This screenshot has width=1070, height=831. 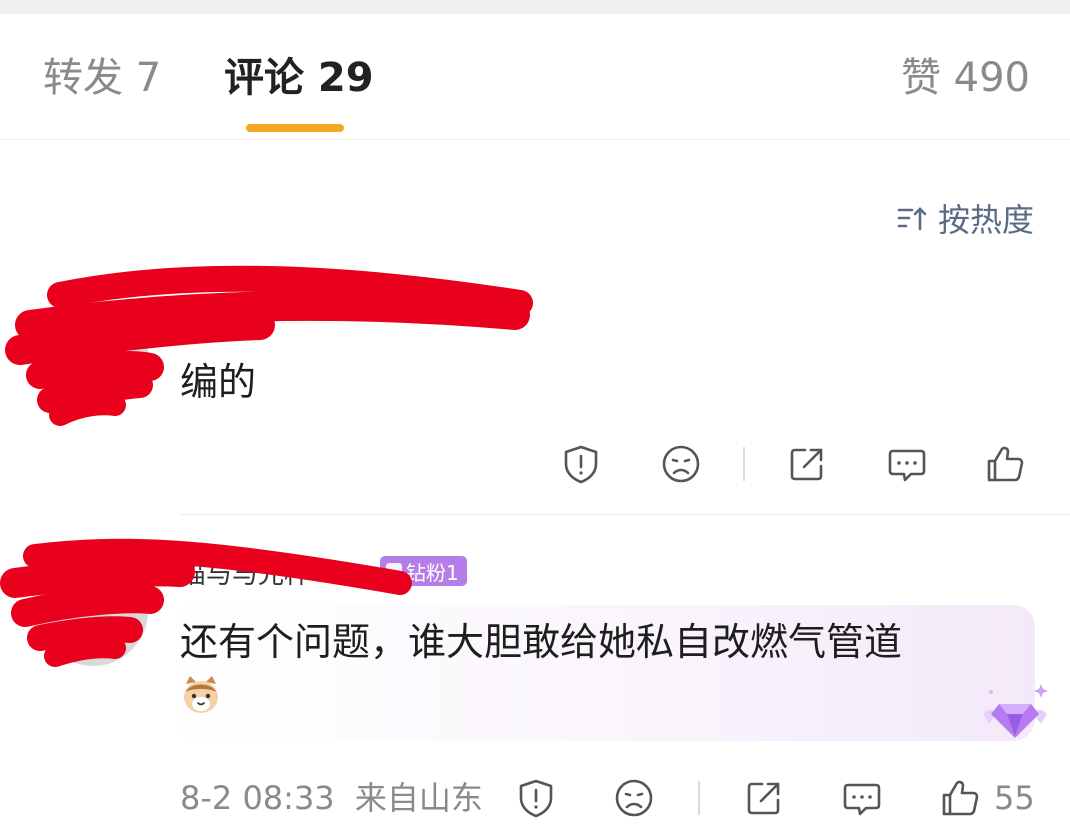 I want to click on username, so click(x=340, y=318).